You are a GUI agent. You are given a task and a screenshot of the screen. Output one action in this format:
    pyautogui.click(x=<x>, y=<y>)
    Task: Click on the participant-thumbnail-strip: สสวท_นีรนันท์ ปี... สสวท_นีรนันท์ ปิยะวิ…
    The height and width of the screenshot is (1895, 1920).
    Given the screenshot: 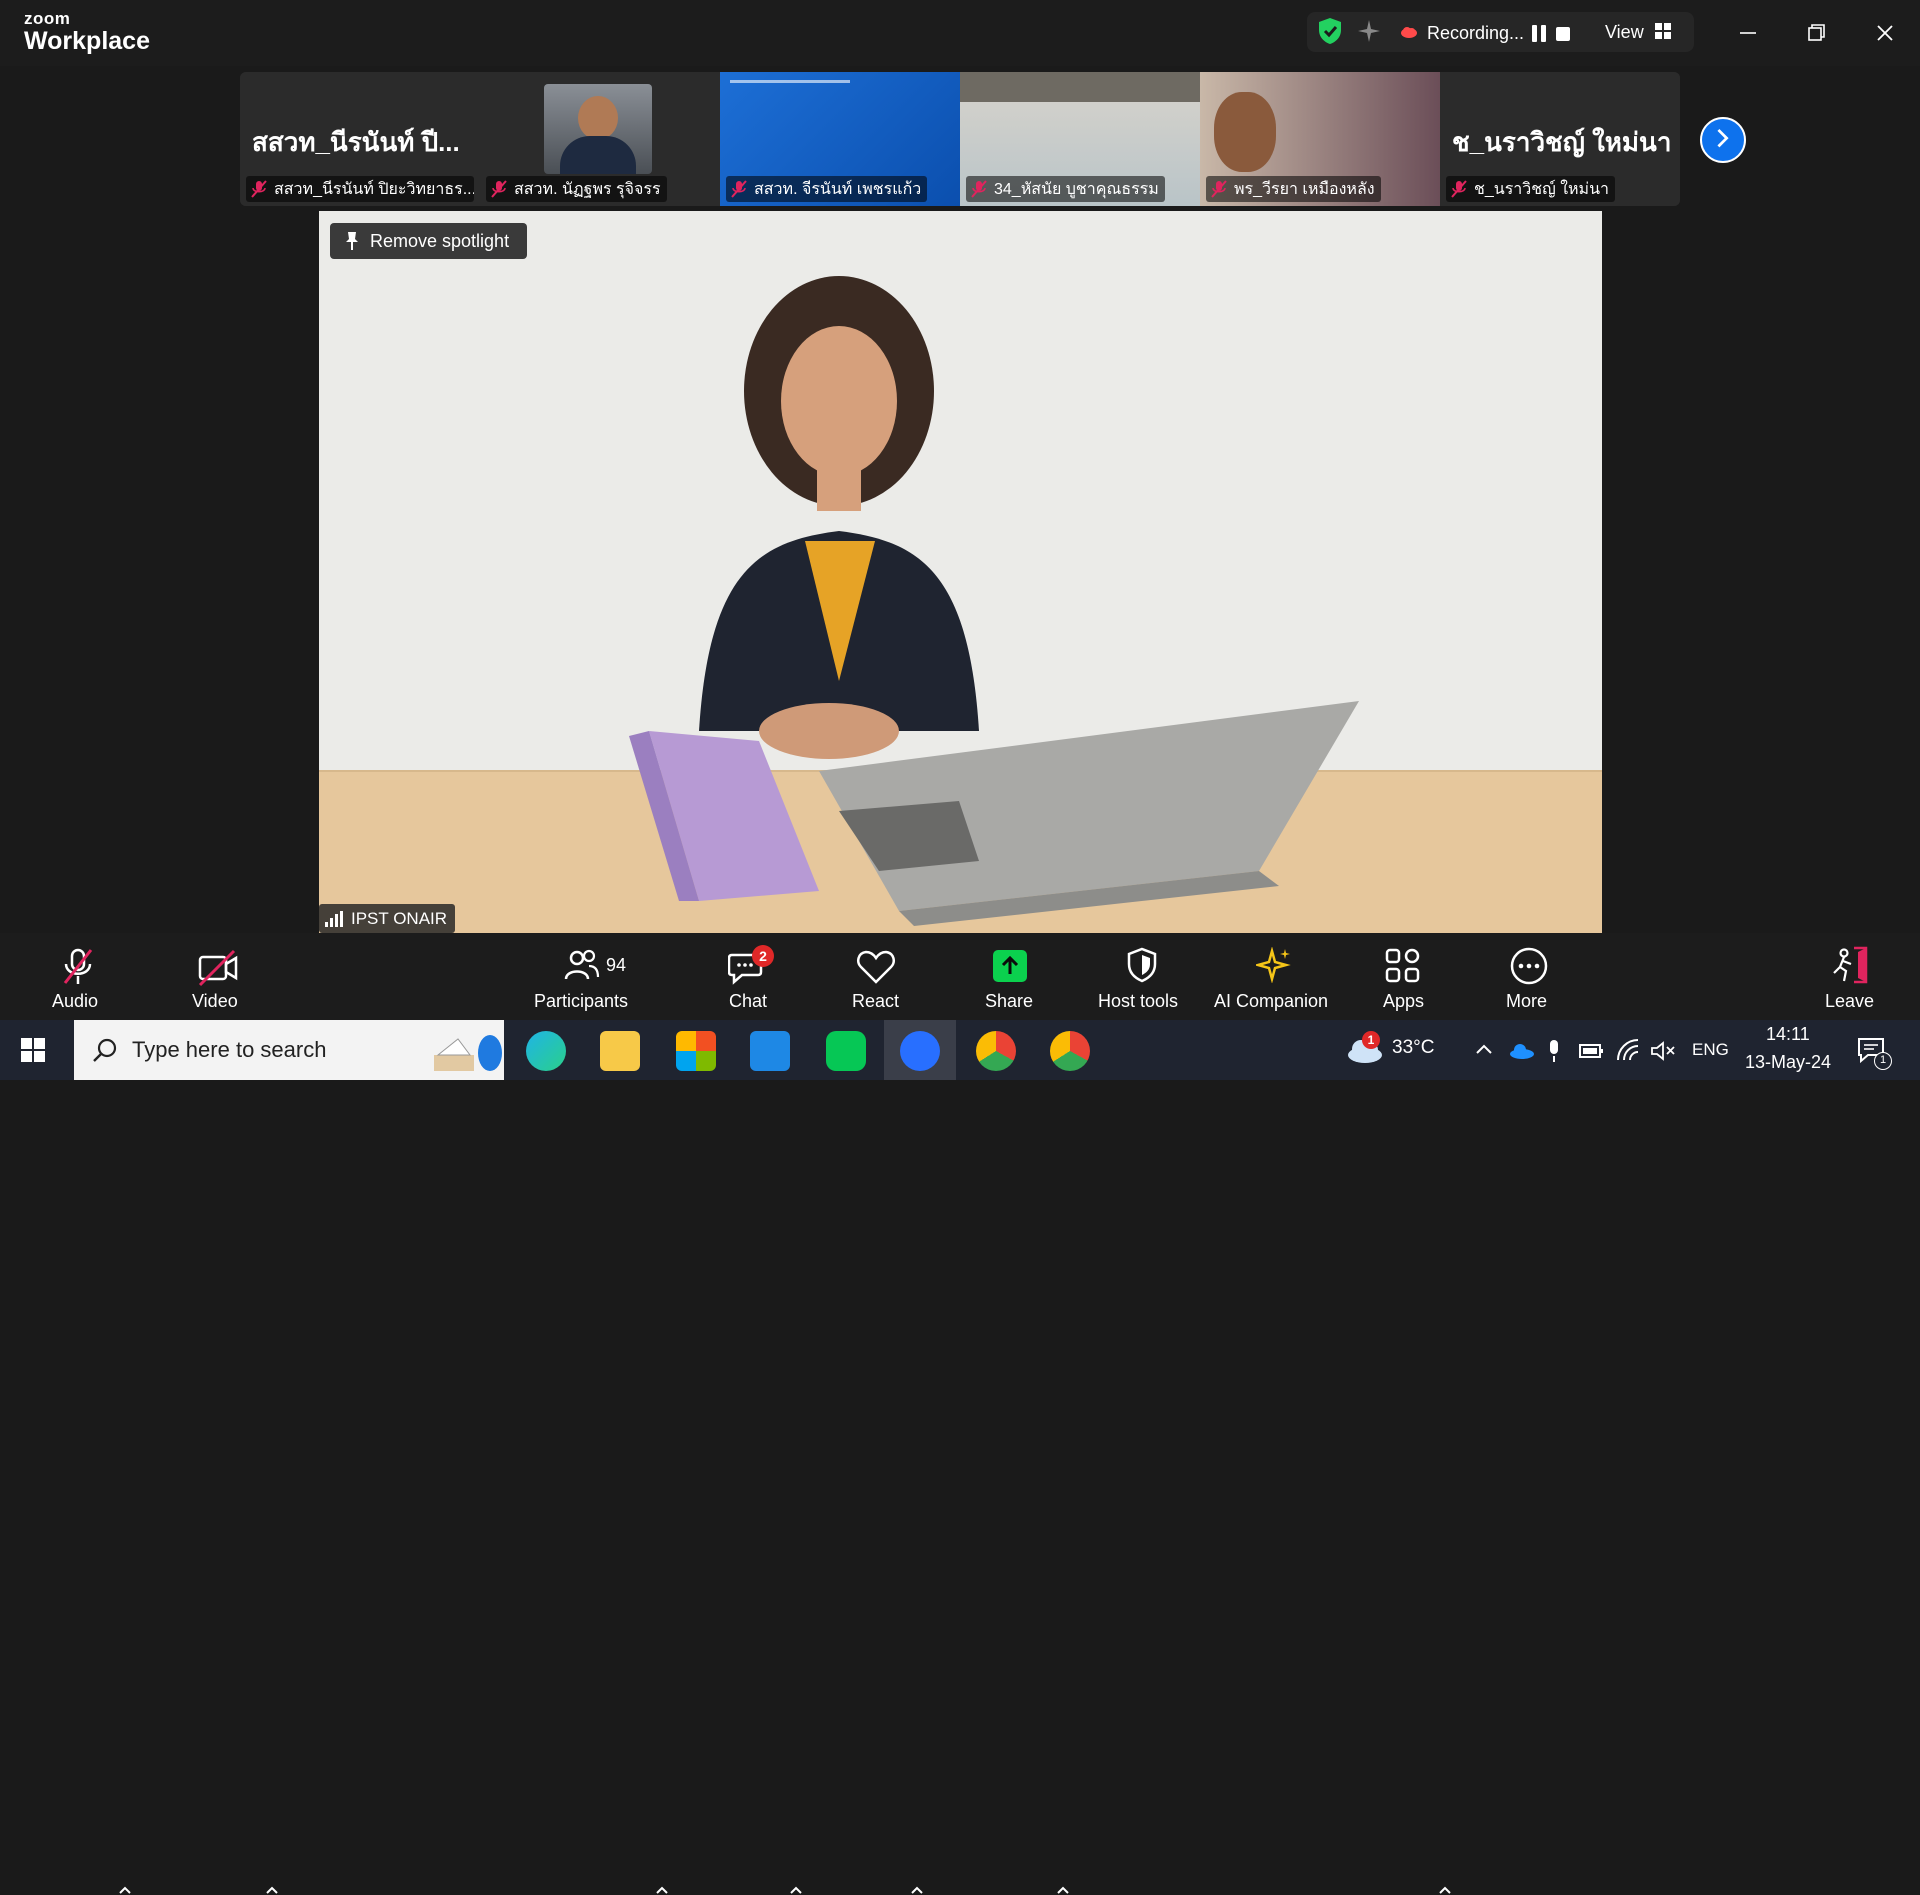 What is the action you would take?
    pyautogui.click(x=960, y=139)
    